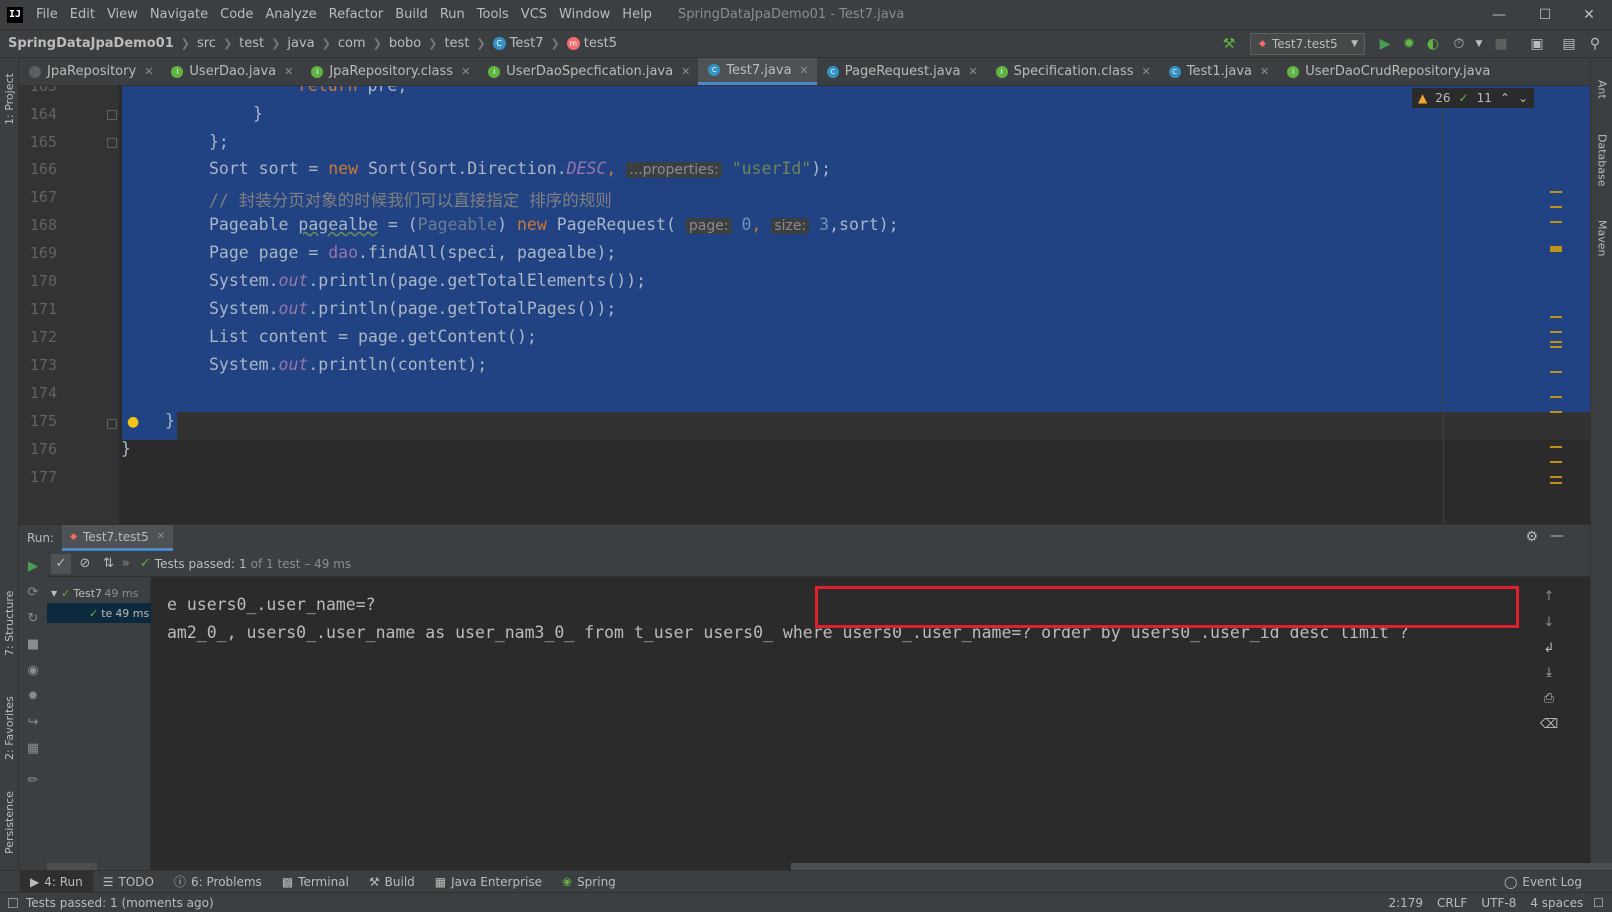 The width and height of the screenshot is (1612, 912). Describe the element at coordinates (1549, 698) in the screenshot. I see `print-icon: ⎙` at that location.